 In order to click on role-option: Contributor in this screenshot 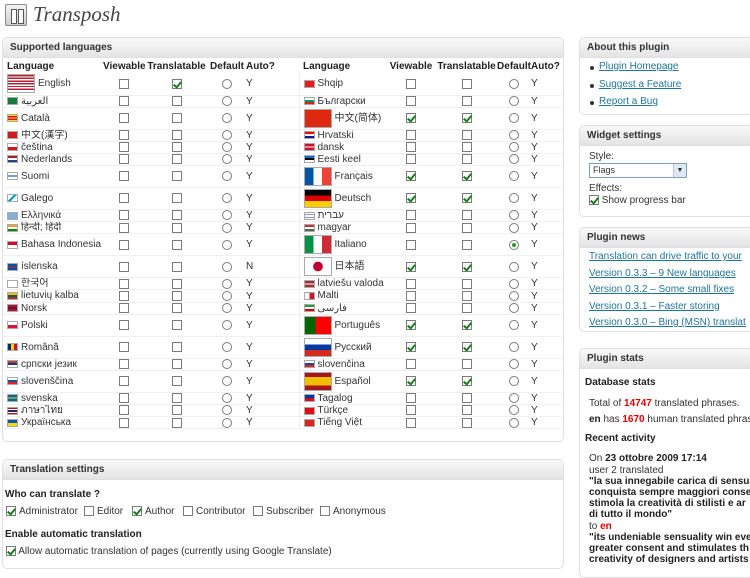, I will do `click(214, 511)`.